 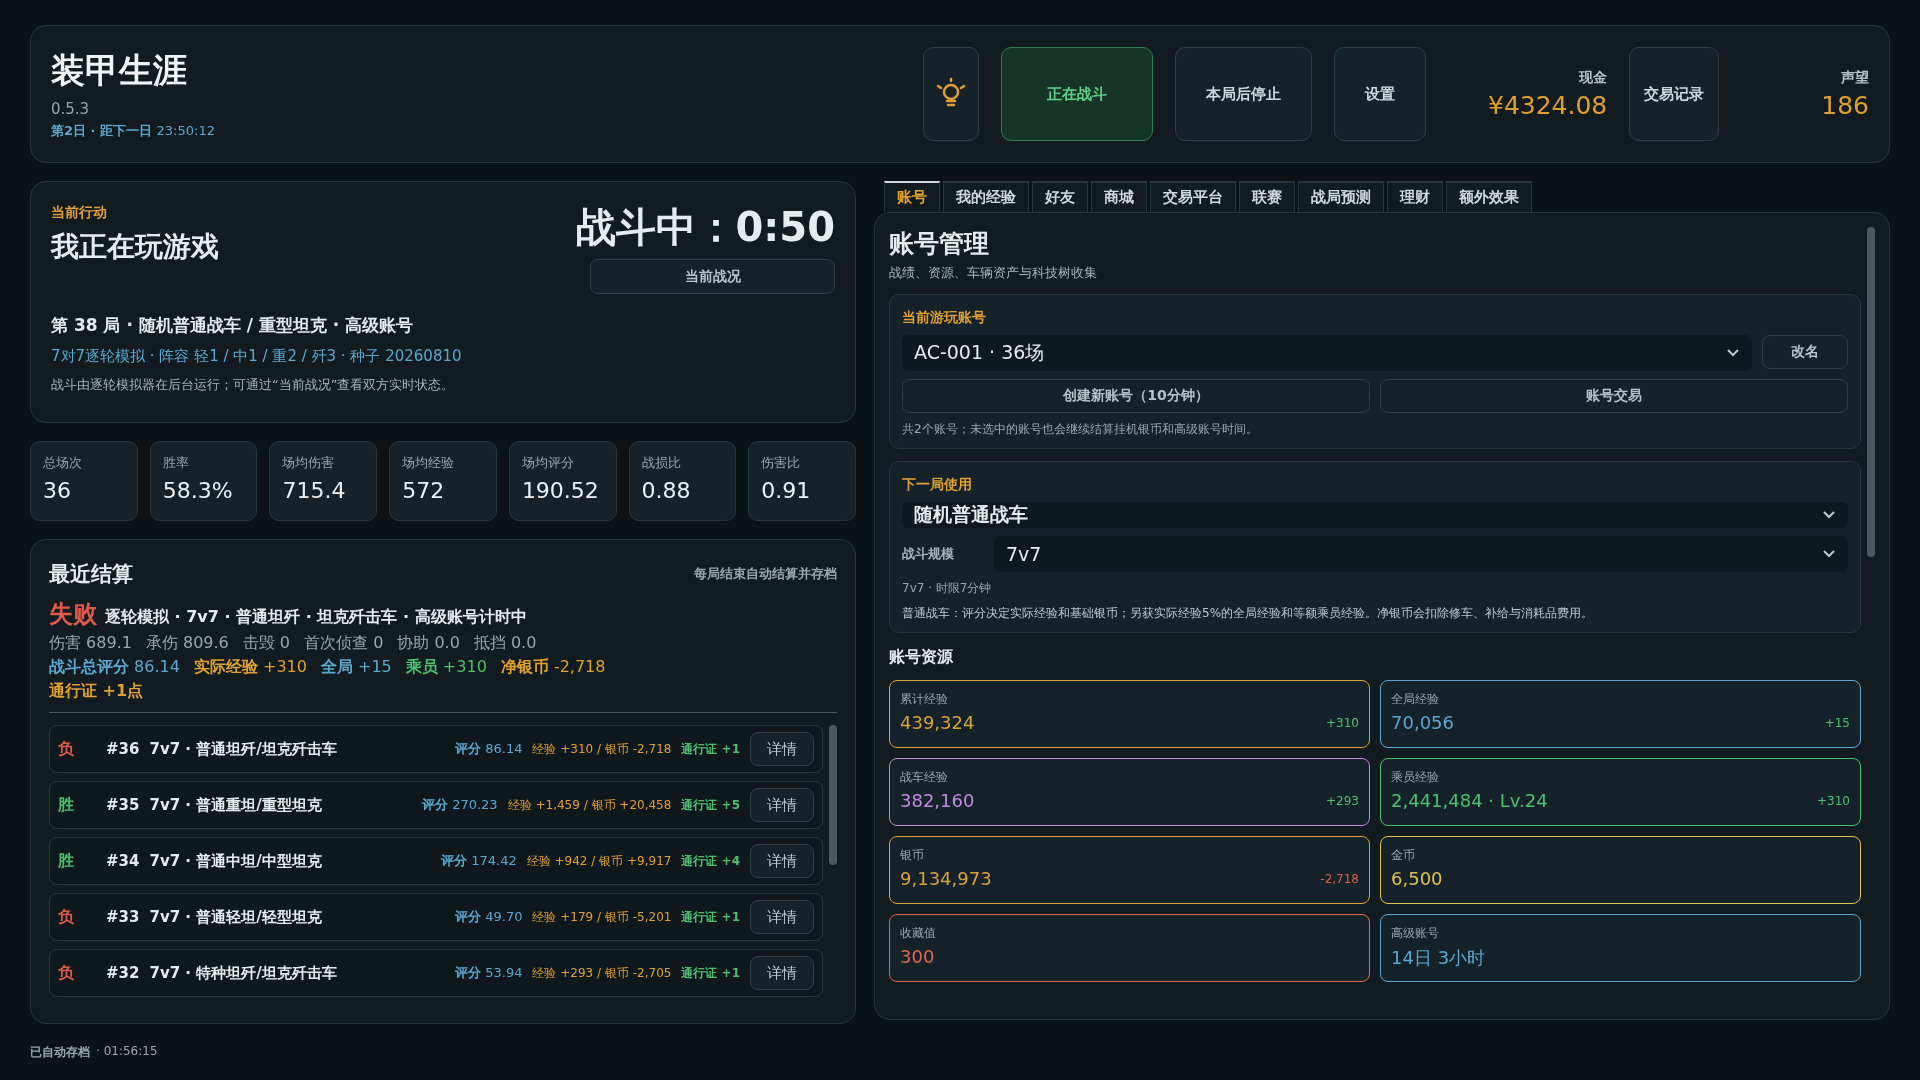 I want to click on score-text: 评分 86.14, so click(x=489, y=749).